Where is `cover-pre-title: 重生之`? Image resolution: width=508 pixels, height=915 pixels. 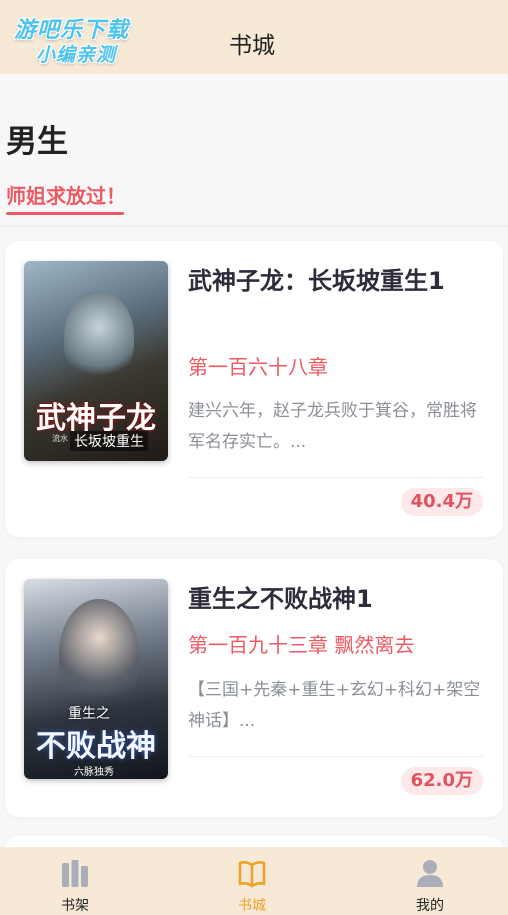
cover-pre-title: 重生之 is located at coordinates (89, 714).